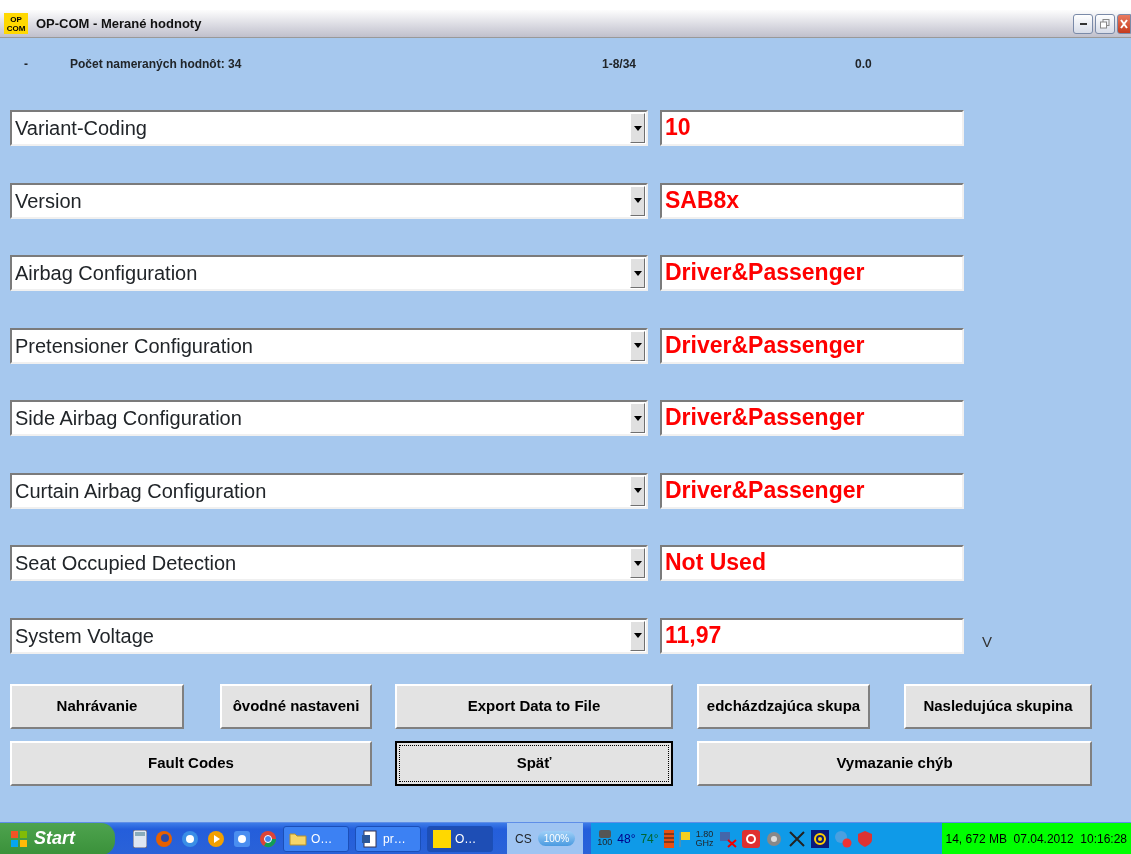  I want to click on temperature-text: 48°, so click(626, 839).